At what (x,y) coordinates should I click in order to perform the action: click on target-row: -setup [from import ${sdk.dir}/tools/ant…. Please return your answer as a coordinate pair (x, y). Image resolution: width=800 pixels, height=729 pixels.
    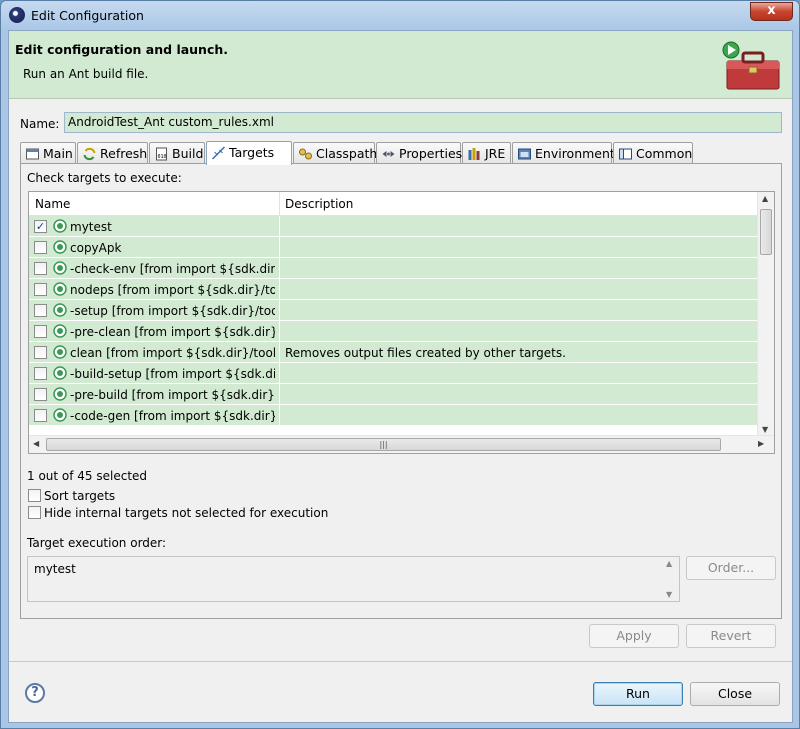
    Looking at the image, I should click on (394, 310).